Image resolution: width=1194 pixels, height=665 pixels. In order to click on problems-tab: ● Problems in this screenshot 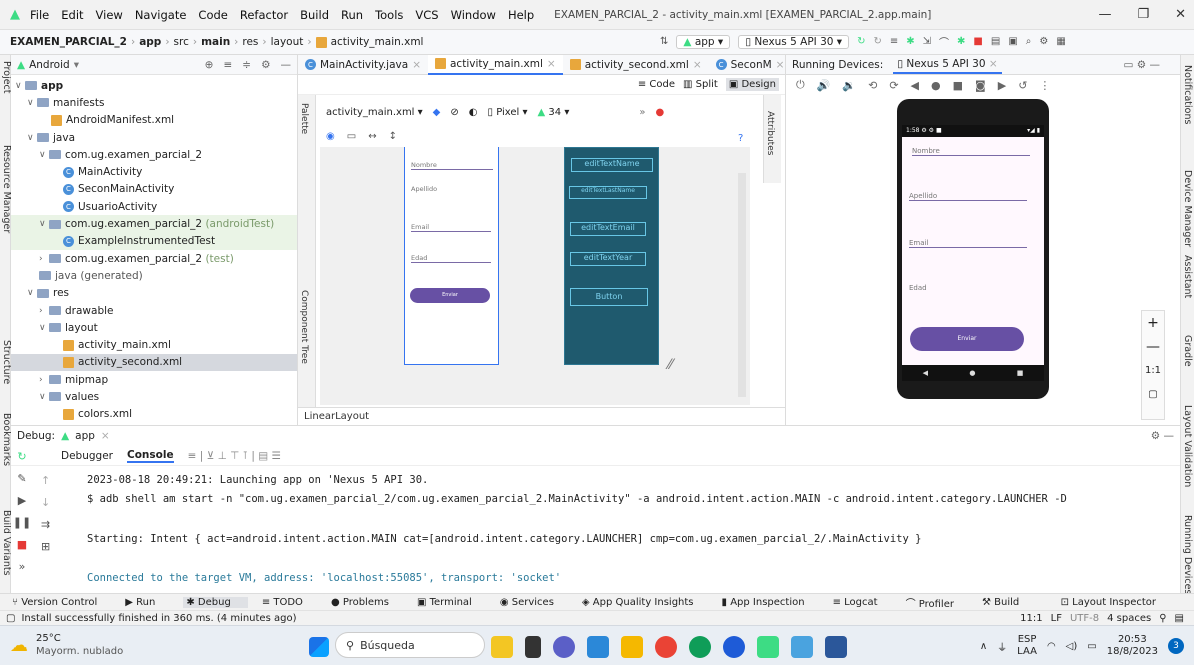, I will do `click(367, 602)`.